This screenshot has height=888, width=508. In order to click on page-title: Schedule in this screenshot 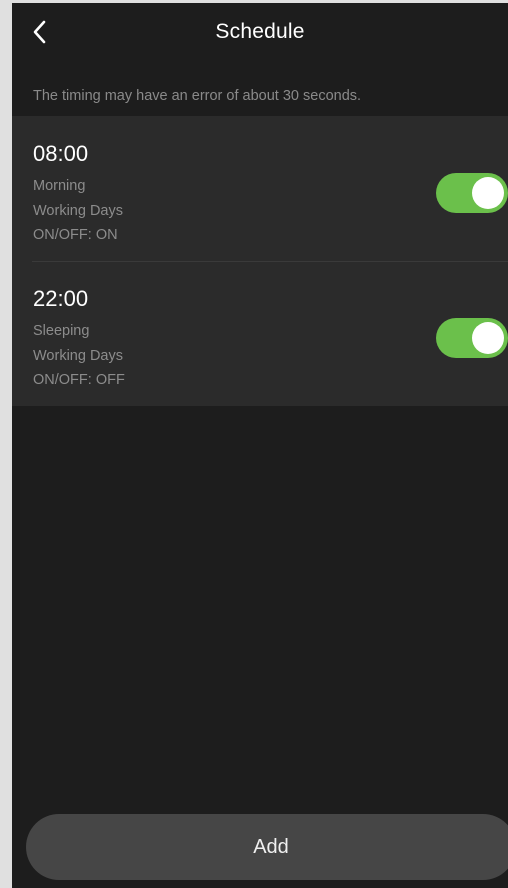, I will do `click(260, 31)`.